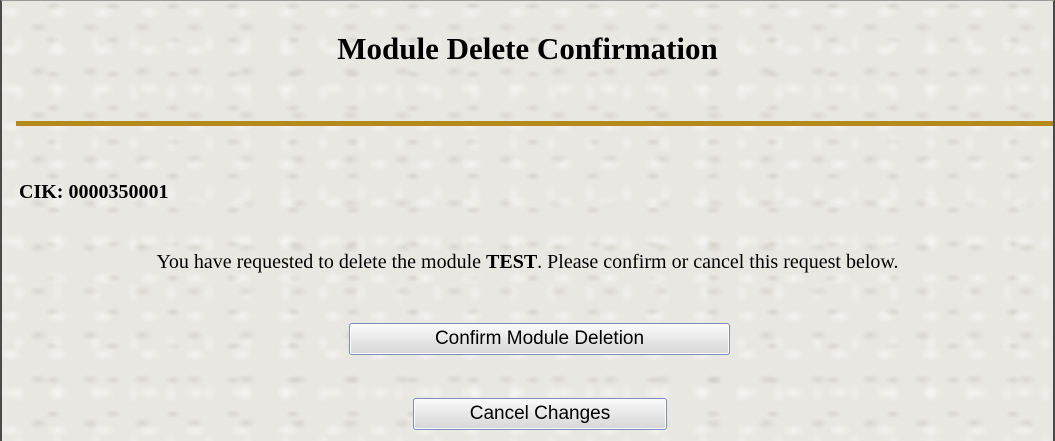  I want to click on module-name: TEST, so click(512, 262).